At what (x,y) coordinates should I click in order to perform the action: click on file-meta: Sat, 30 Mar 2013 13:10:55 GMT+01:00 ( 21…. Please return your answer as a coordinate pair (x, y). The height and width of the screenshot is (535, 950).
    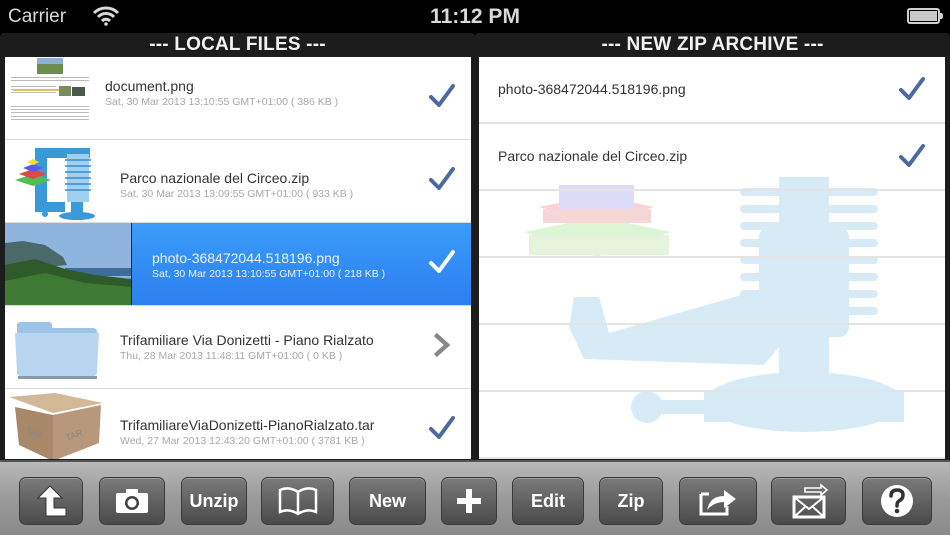
    Looking at the image, I should click on (269, 274).